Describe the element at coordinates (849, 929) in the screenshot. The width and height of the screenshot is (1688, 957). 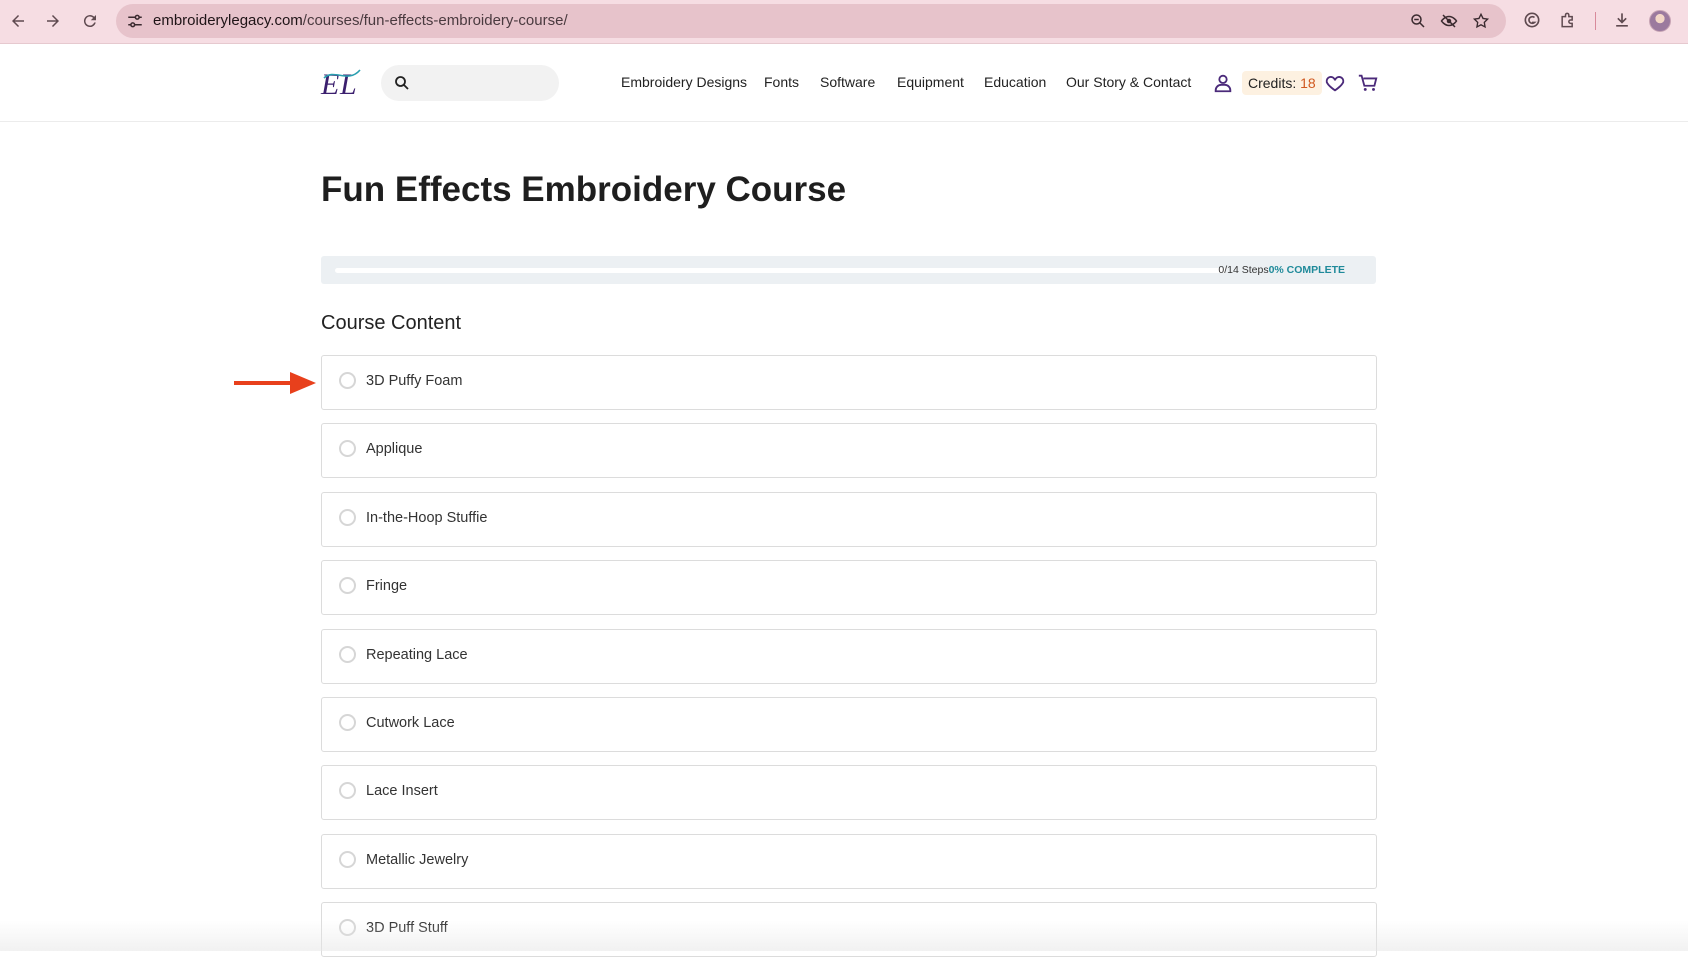
I see `lesson-item: 3D Puff Stuff` at that location.